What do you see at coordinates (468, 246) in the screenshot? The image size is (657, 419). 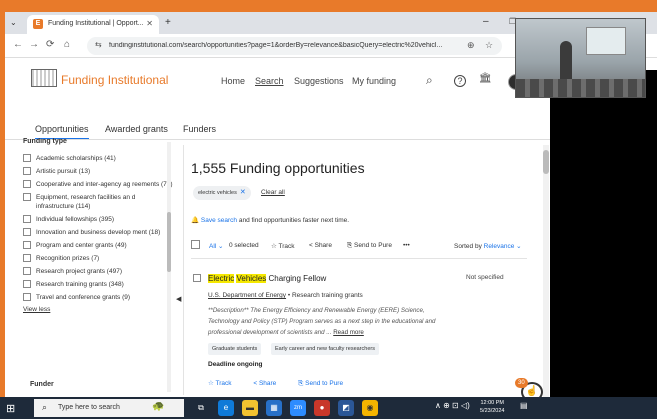 I see `sorted-by-label: Sorted by` at bounding box center [468, 246].